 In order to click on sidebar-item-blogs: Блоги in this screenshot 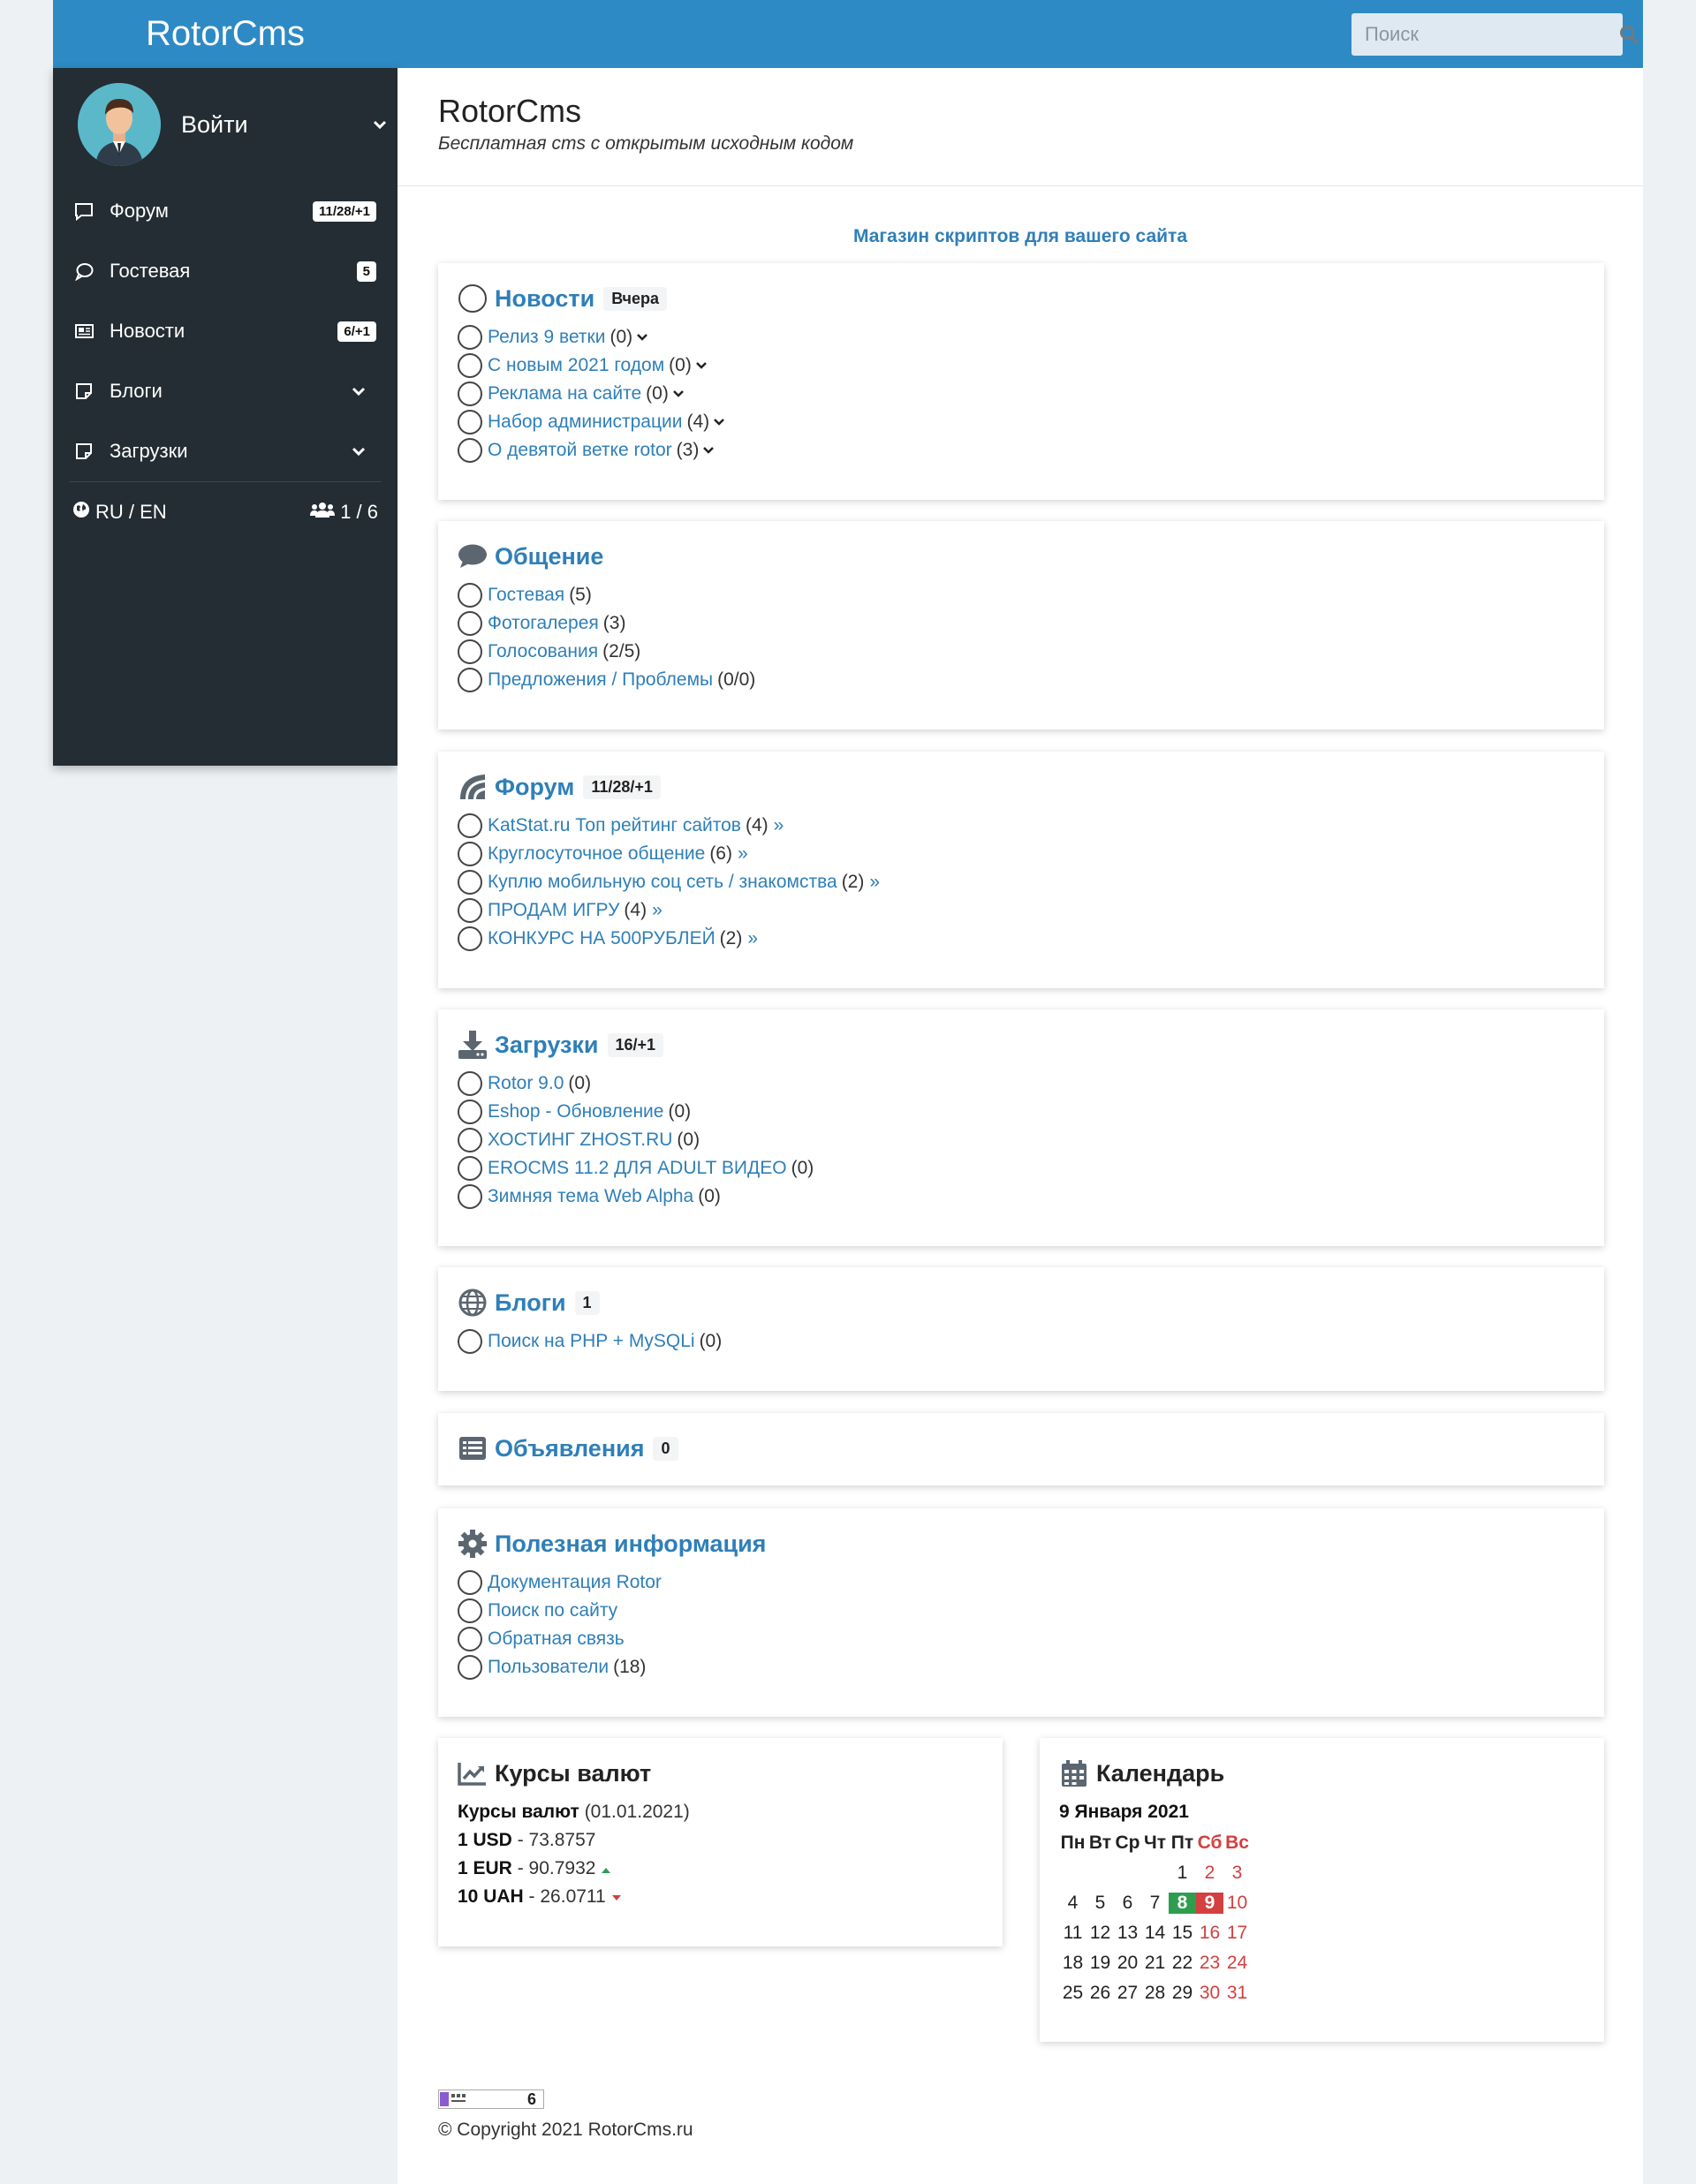, I will do `click(225, 391)`.